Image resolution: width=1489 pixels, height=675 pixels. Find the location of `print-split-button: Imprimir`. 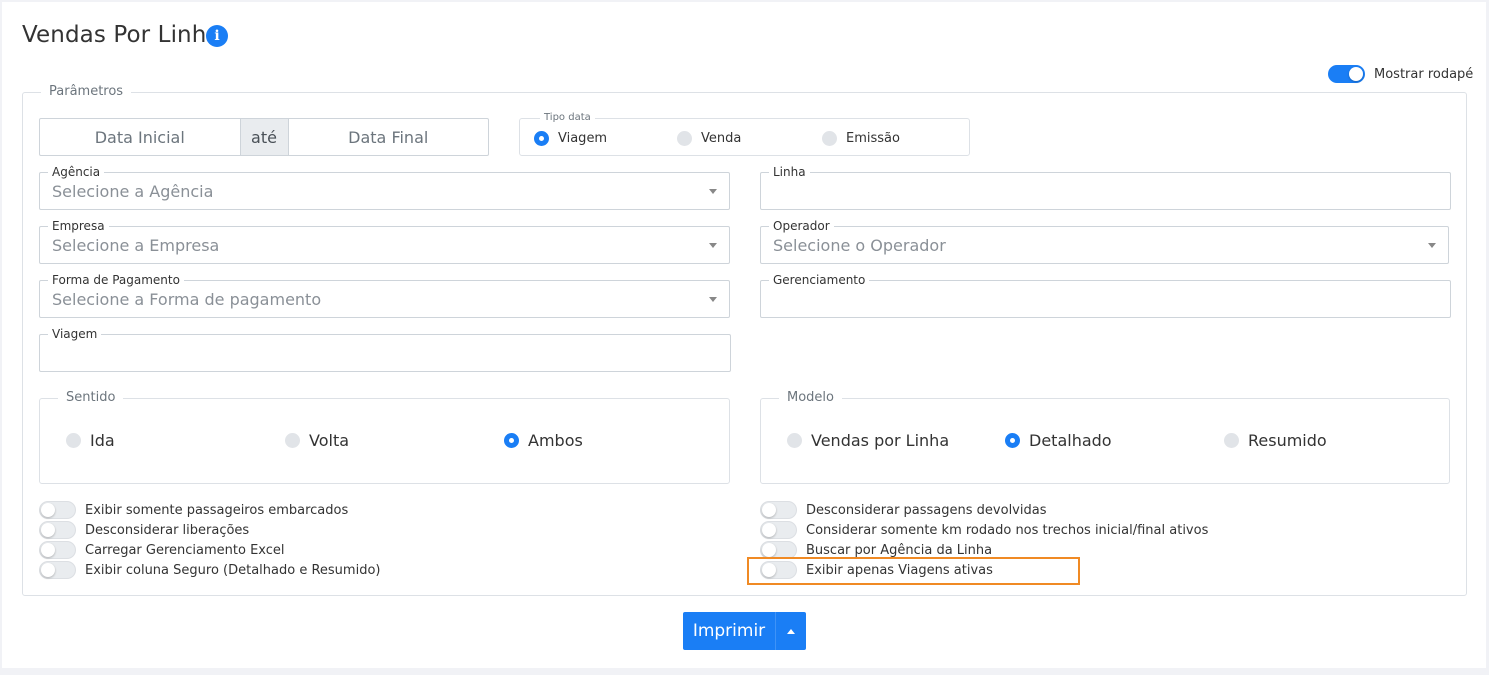

print-split-button: Imprimir is located at coordinates (744, 631).